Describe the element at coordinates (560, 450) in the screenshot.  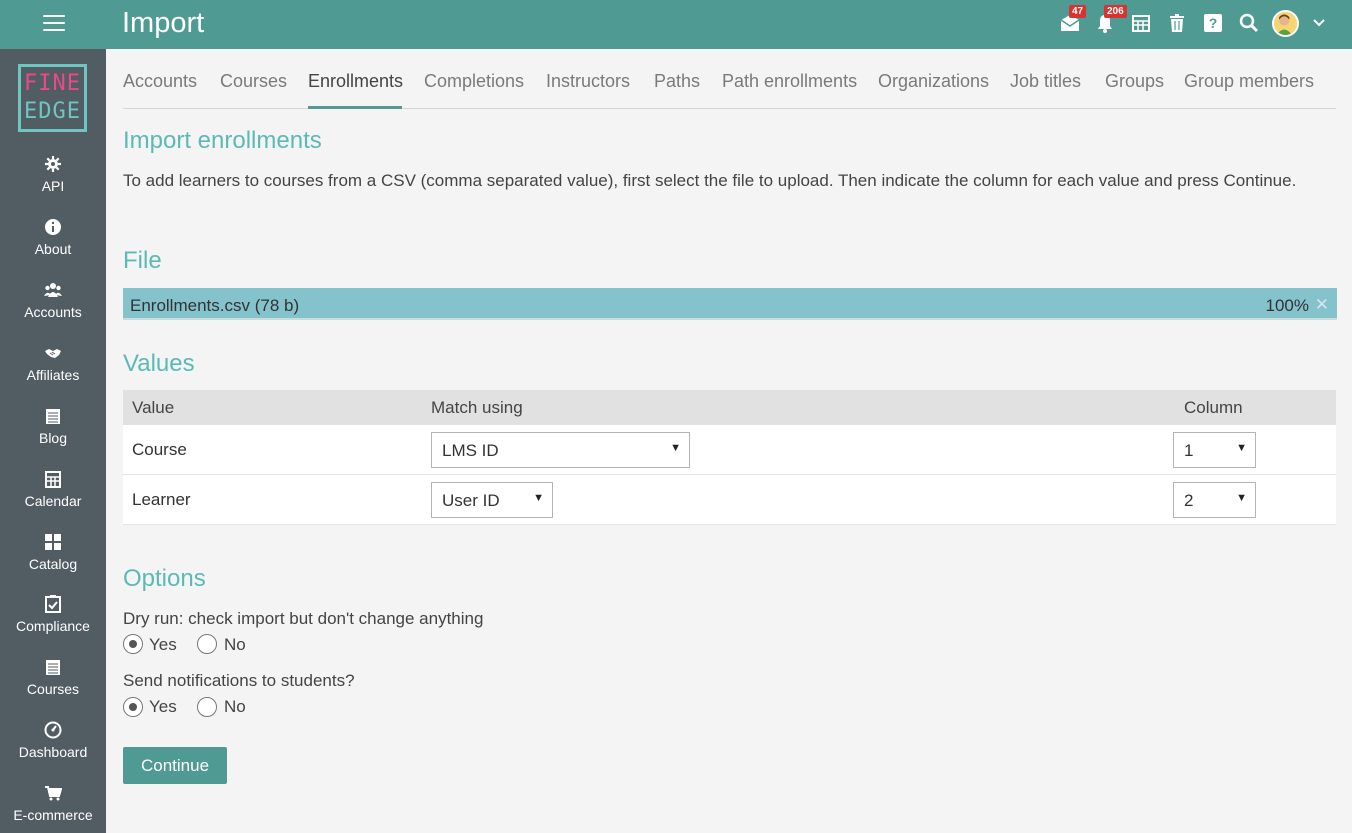
I see `course-match-select: LMS ID ▼` at that location.